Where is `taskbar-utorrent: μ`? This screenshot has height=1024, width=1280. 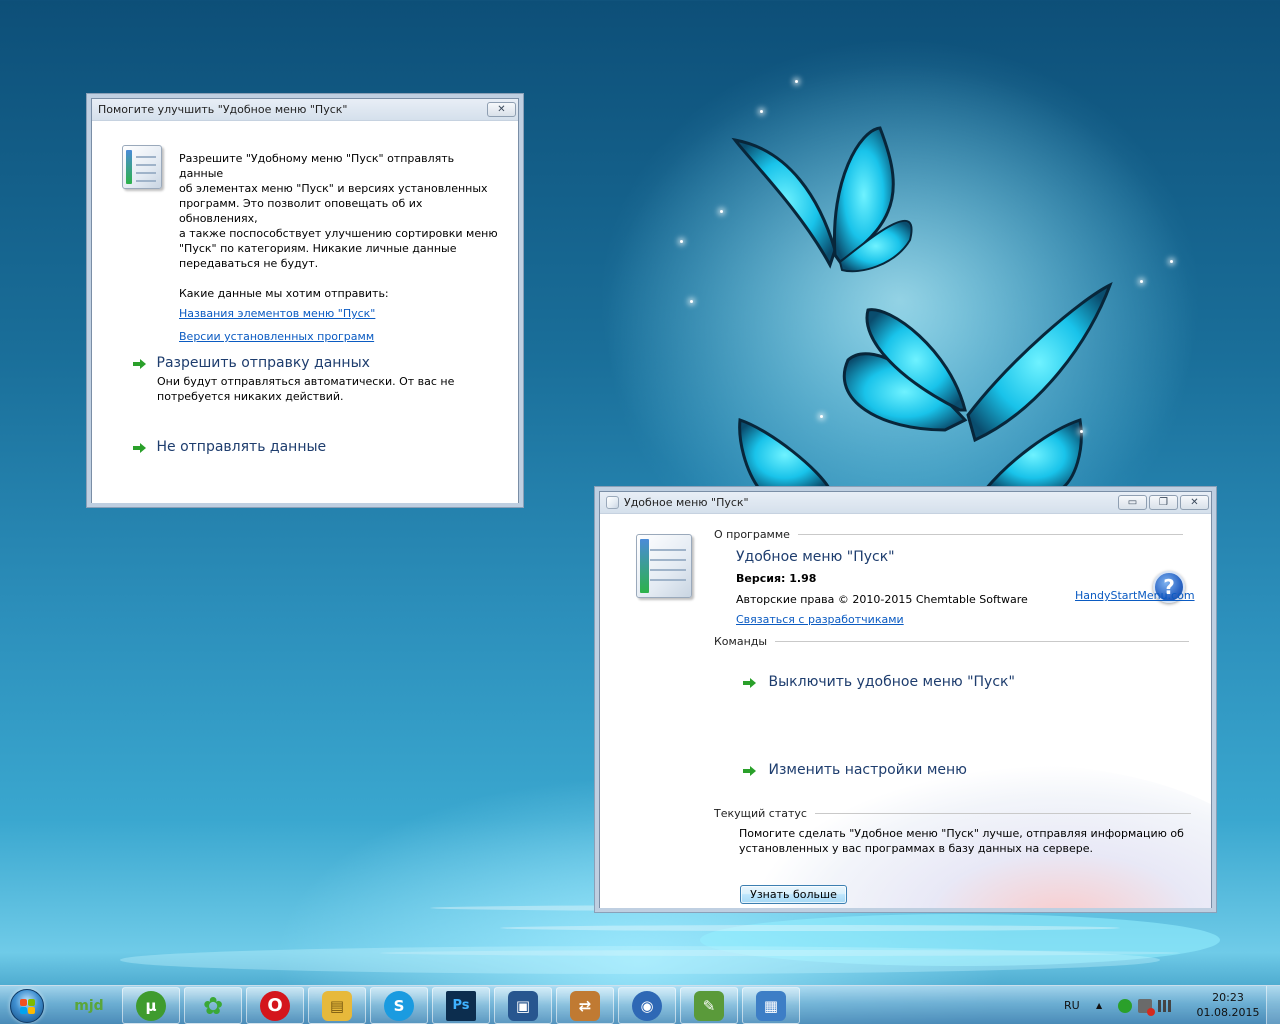
taskbar-utorrent: μ is located at coordinates (151, 1005).